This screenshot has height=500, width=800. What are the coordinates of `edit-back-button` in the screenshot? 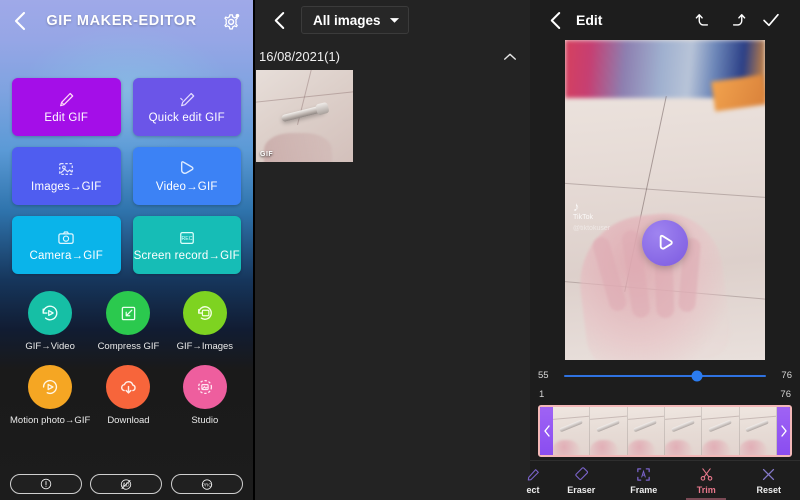 It's located at (555, 20).